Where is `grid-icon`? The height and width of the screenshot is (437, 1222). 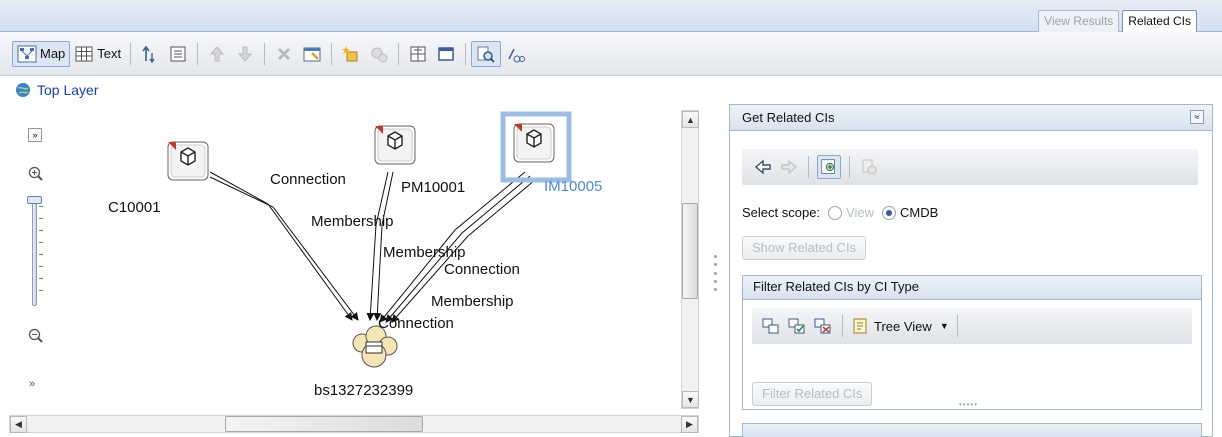 grid-icon is located at coordinates (84, 53).